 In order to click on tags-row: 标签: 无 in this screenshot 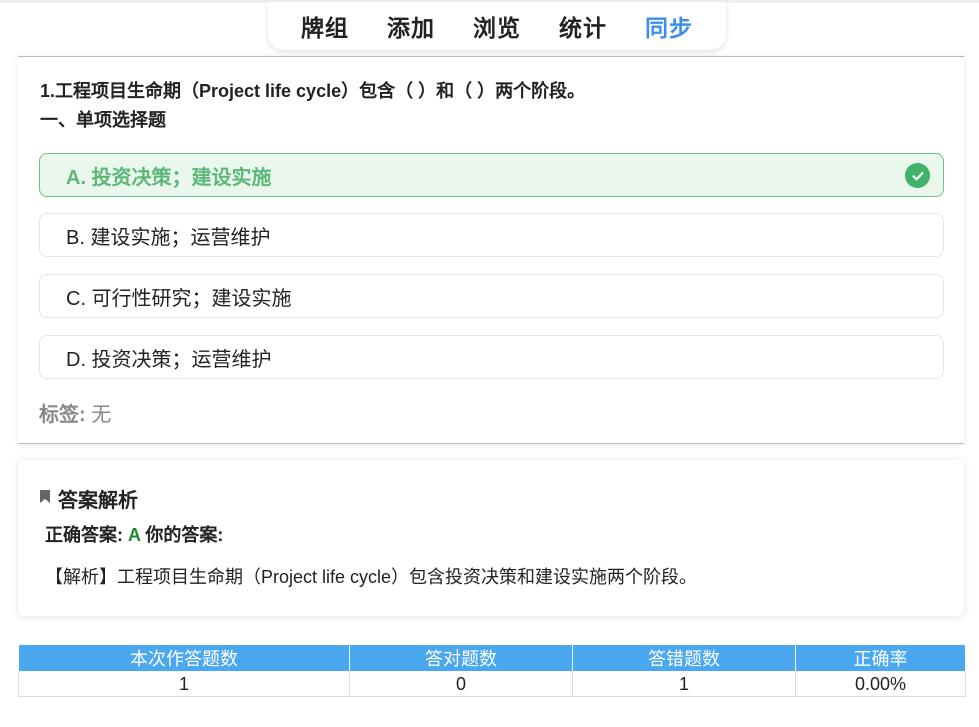, I will do `click(75, 412)`.